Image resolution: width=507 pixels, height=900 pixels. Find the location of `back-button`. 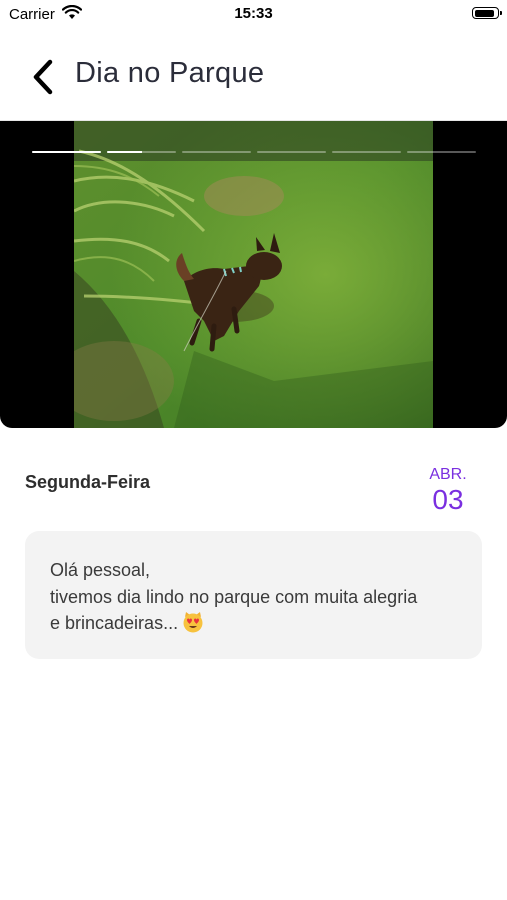

back-button is located at coordinates (43, 77).